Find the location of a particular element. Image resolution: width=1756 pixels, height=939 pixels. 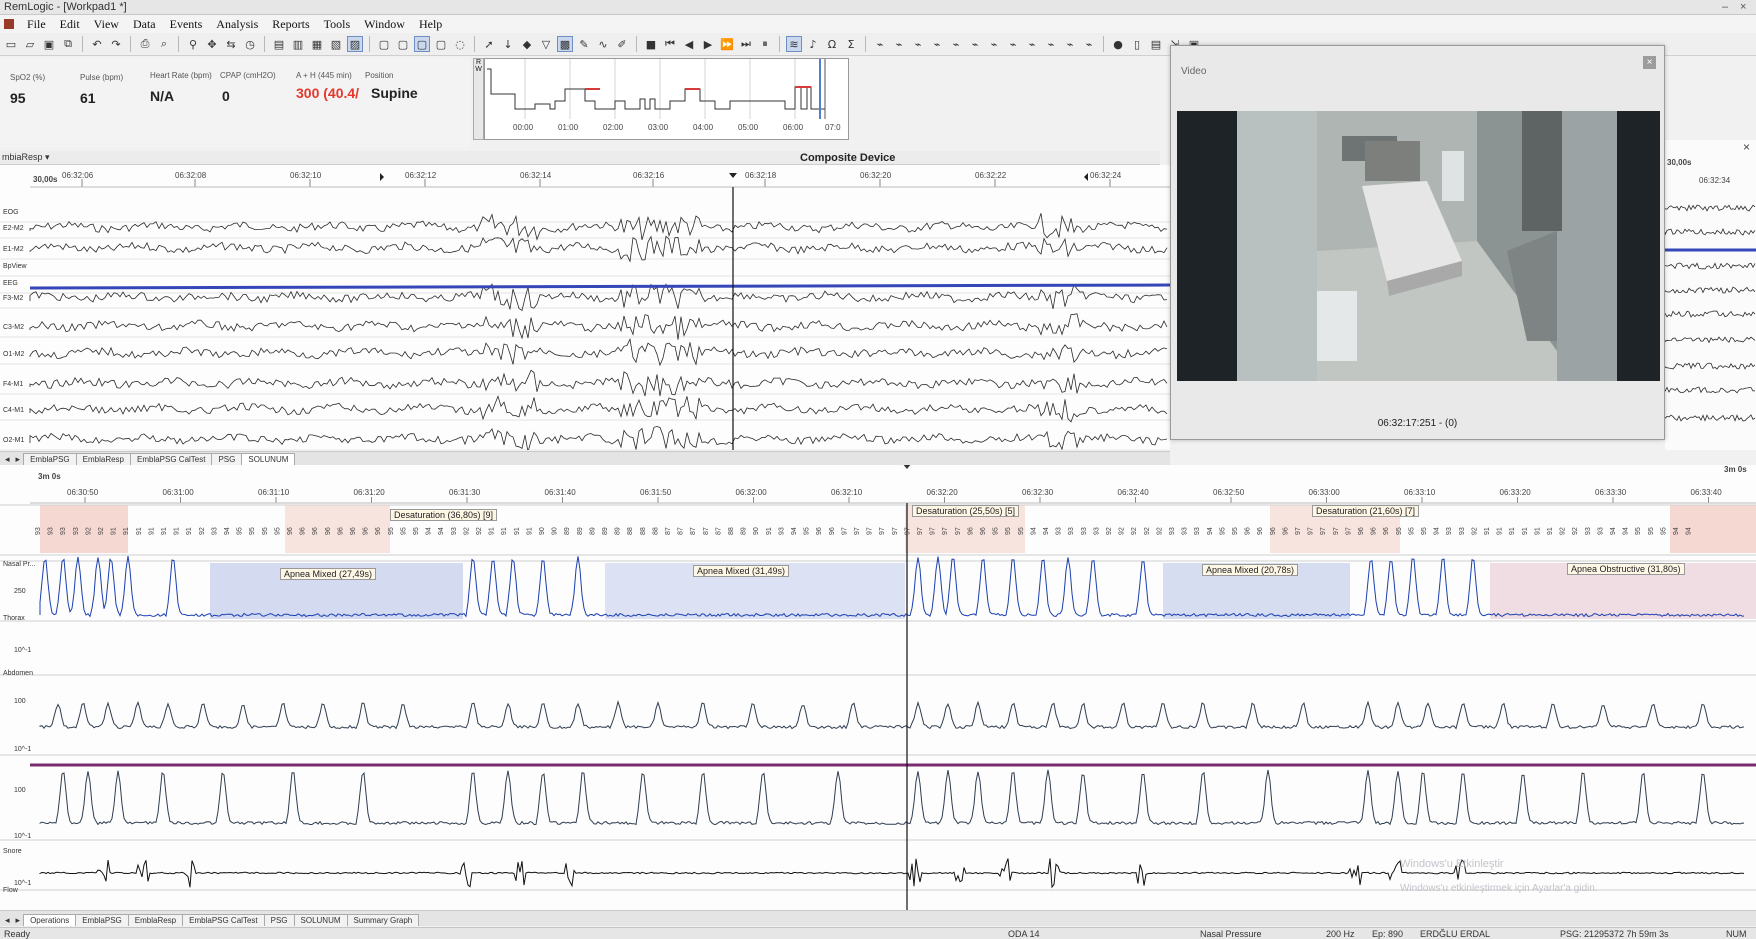

music-icon: ♪ is located at coordinates (813, 44).